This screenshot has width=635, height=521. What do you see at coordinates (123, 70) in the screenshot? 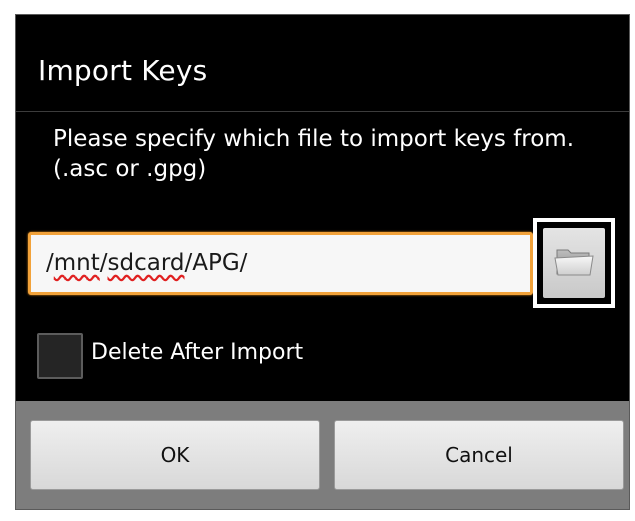
I see `dialog-title: Import Keys` at bounding box center [123, 70].